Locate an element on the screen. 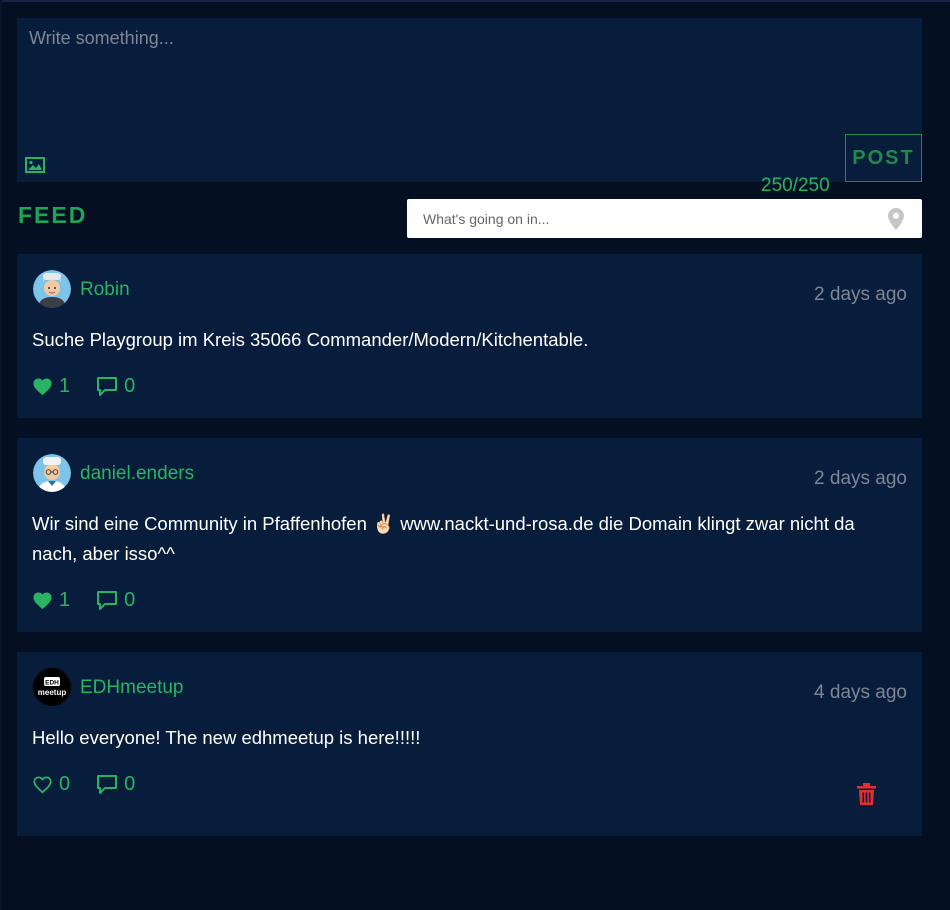 The image size is (950, 910). avatar-text-bottom: meetup is located at coordinates (52, 692).